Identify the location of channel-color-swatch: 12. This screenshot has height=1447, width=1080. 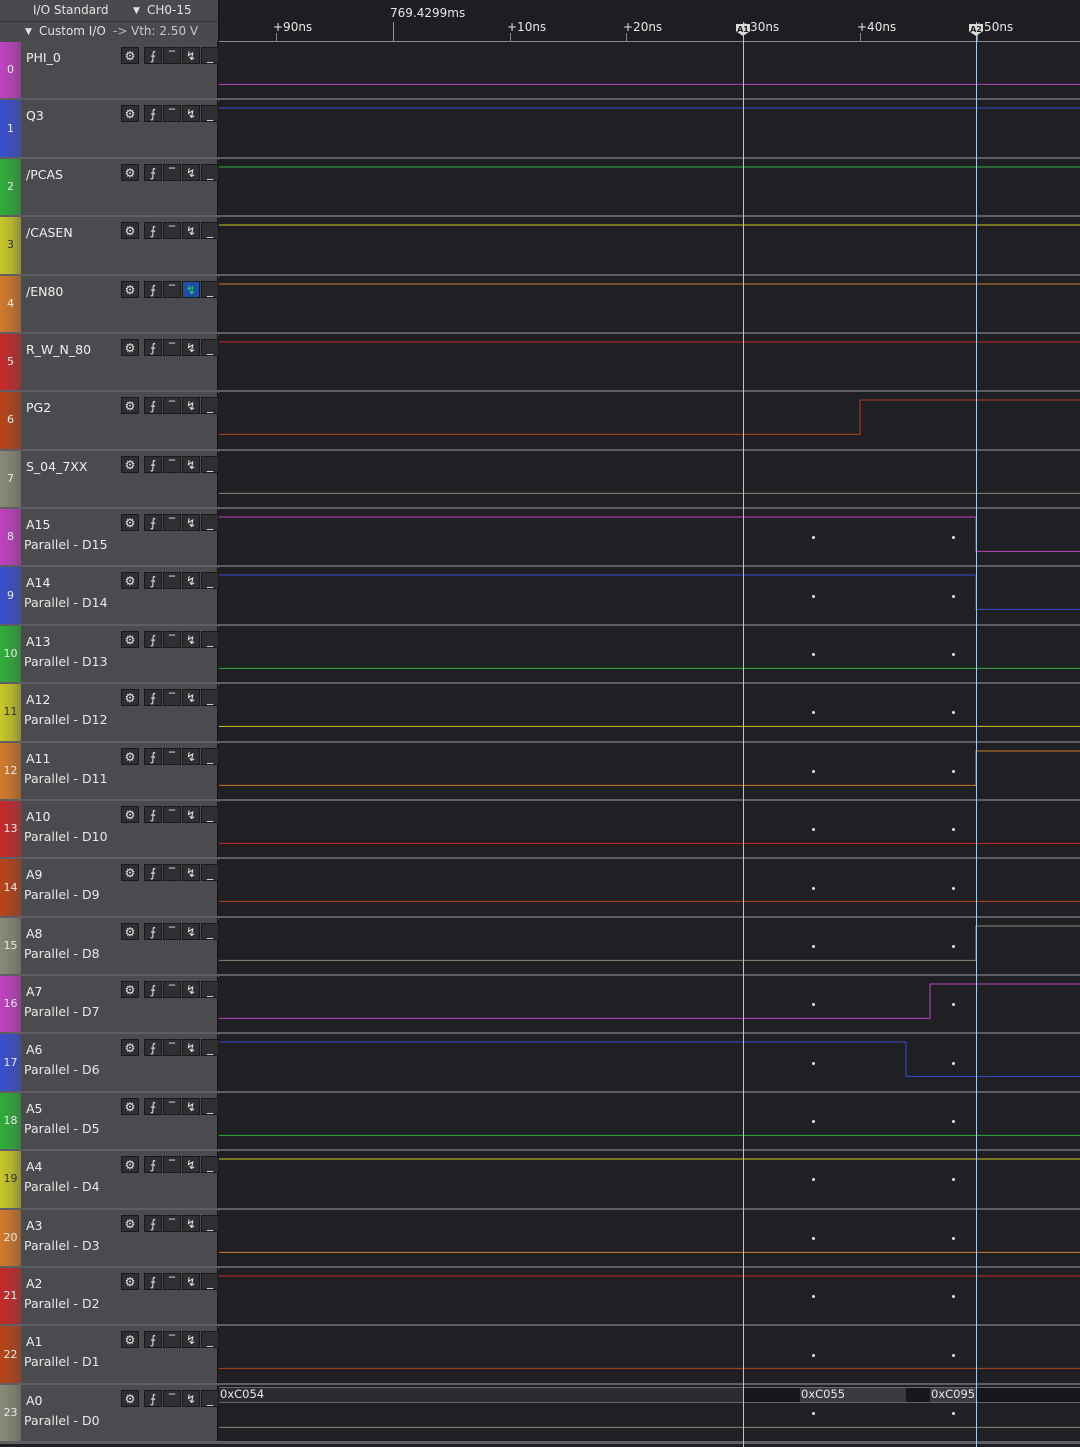
(10, 771).